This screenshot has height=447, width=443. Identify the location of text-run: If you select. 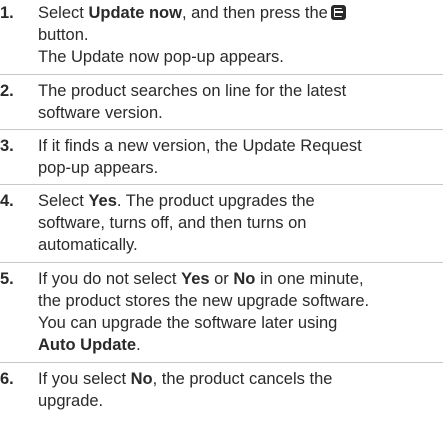
(84, 379).